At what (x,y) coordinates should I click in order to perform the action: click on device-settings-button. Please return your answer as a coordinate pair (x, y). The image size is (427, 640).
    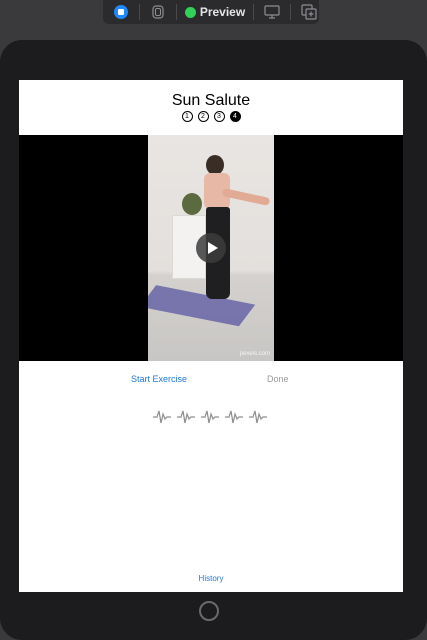
    Looking at the image, I should click on (272, 12).